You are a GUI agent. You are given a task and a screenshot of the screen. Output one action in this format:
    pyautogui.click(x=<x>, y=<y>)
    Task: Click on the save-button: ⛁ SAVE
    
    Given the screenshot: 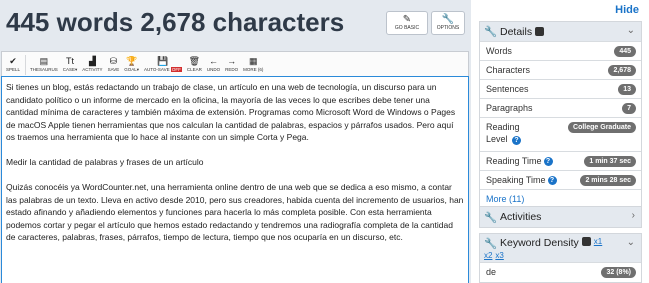 What is the action you would take?
    pyautogui.click(x=114, y=65)
    